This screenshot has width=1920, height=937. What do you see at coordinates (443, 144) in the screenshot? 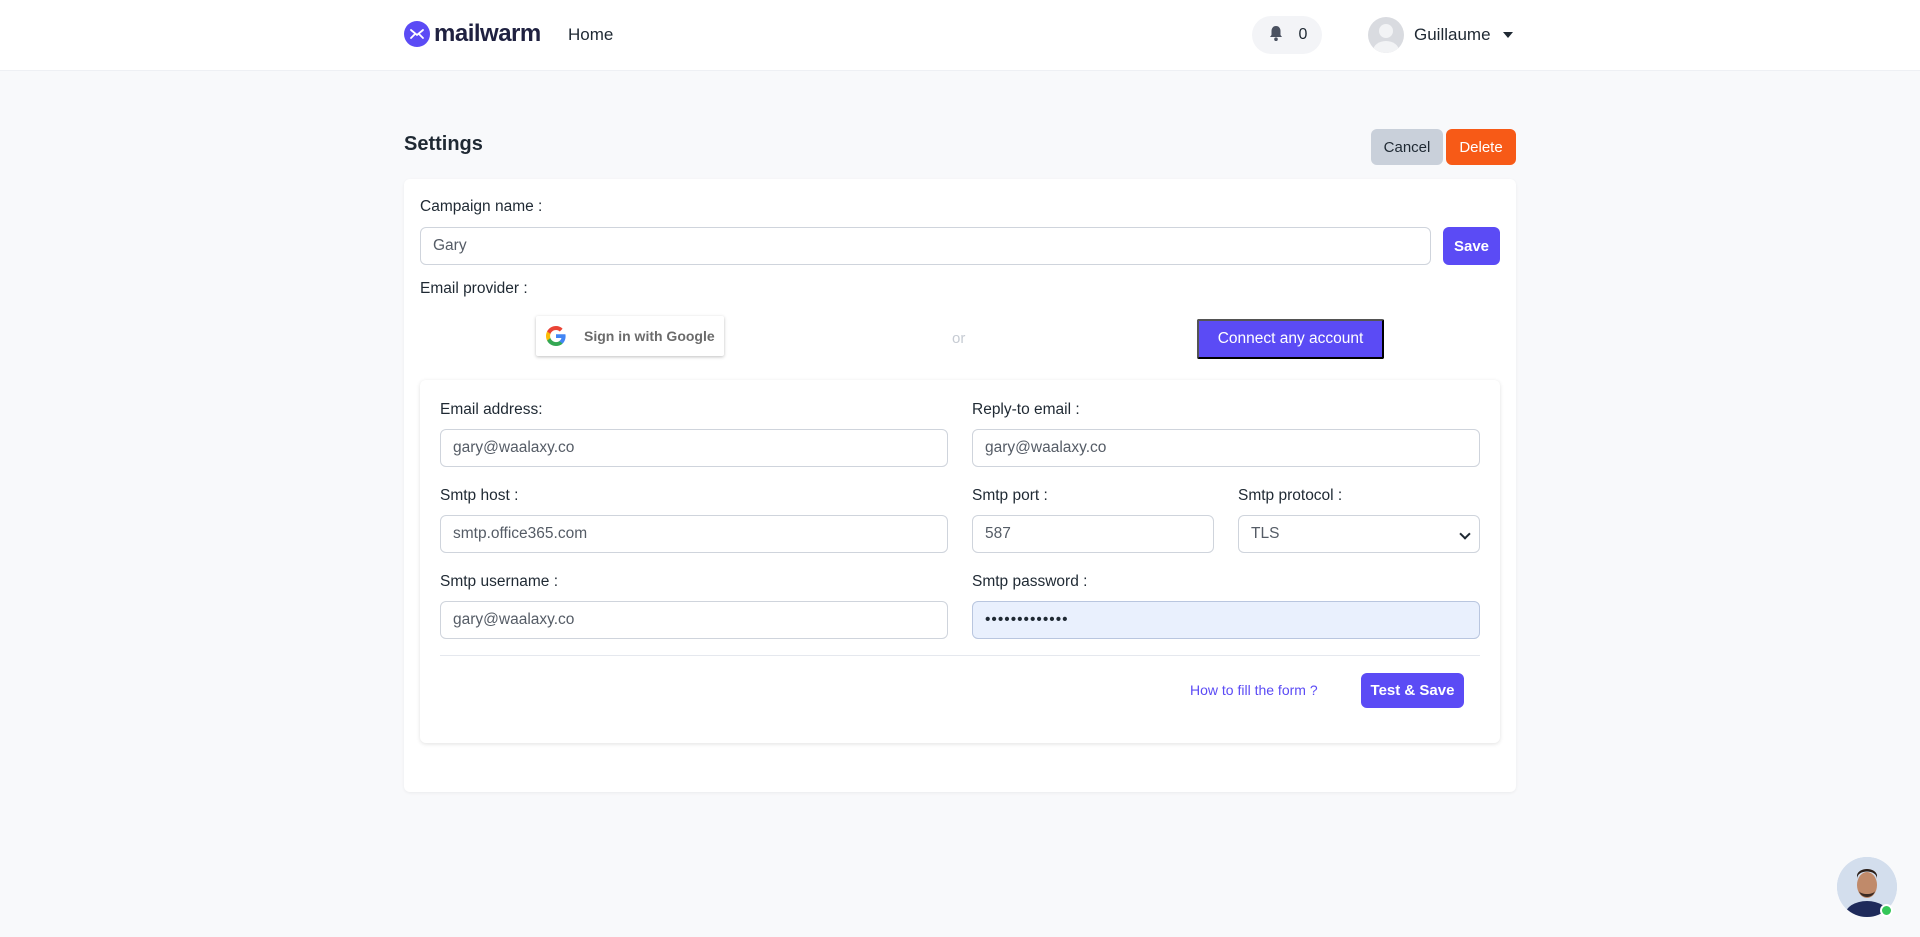
I see `page-title: Settings` at bounding box center [443, 144].